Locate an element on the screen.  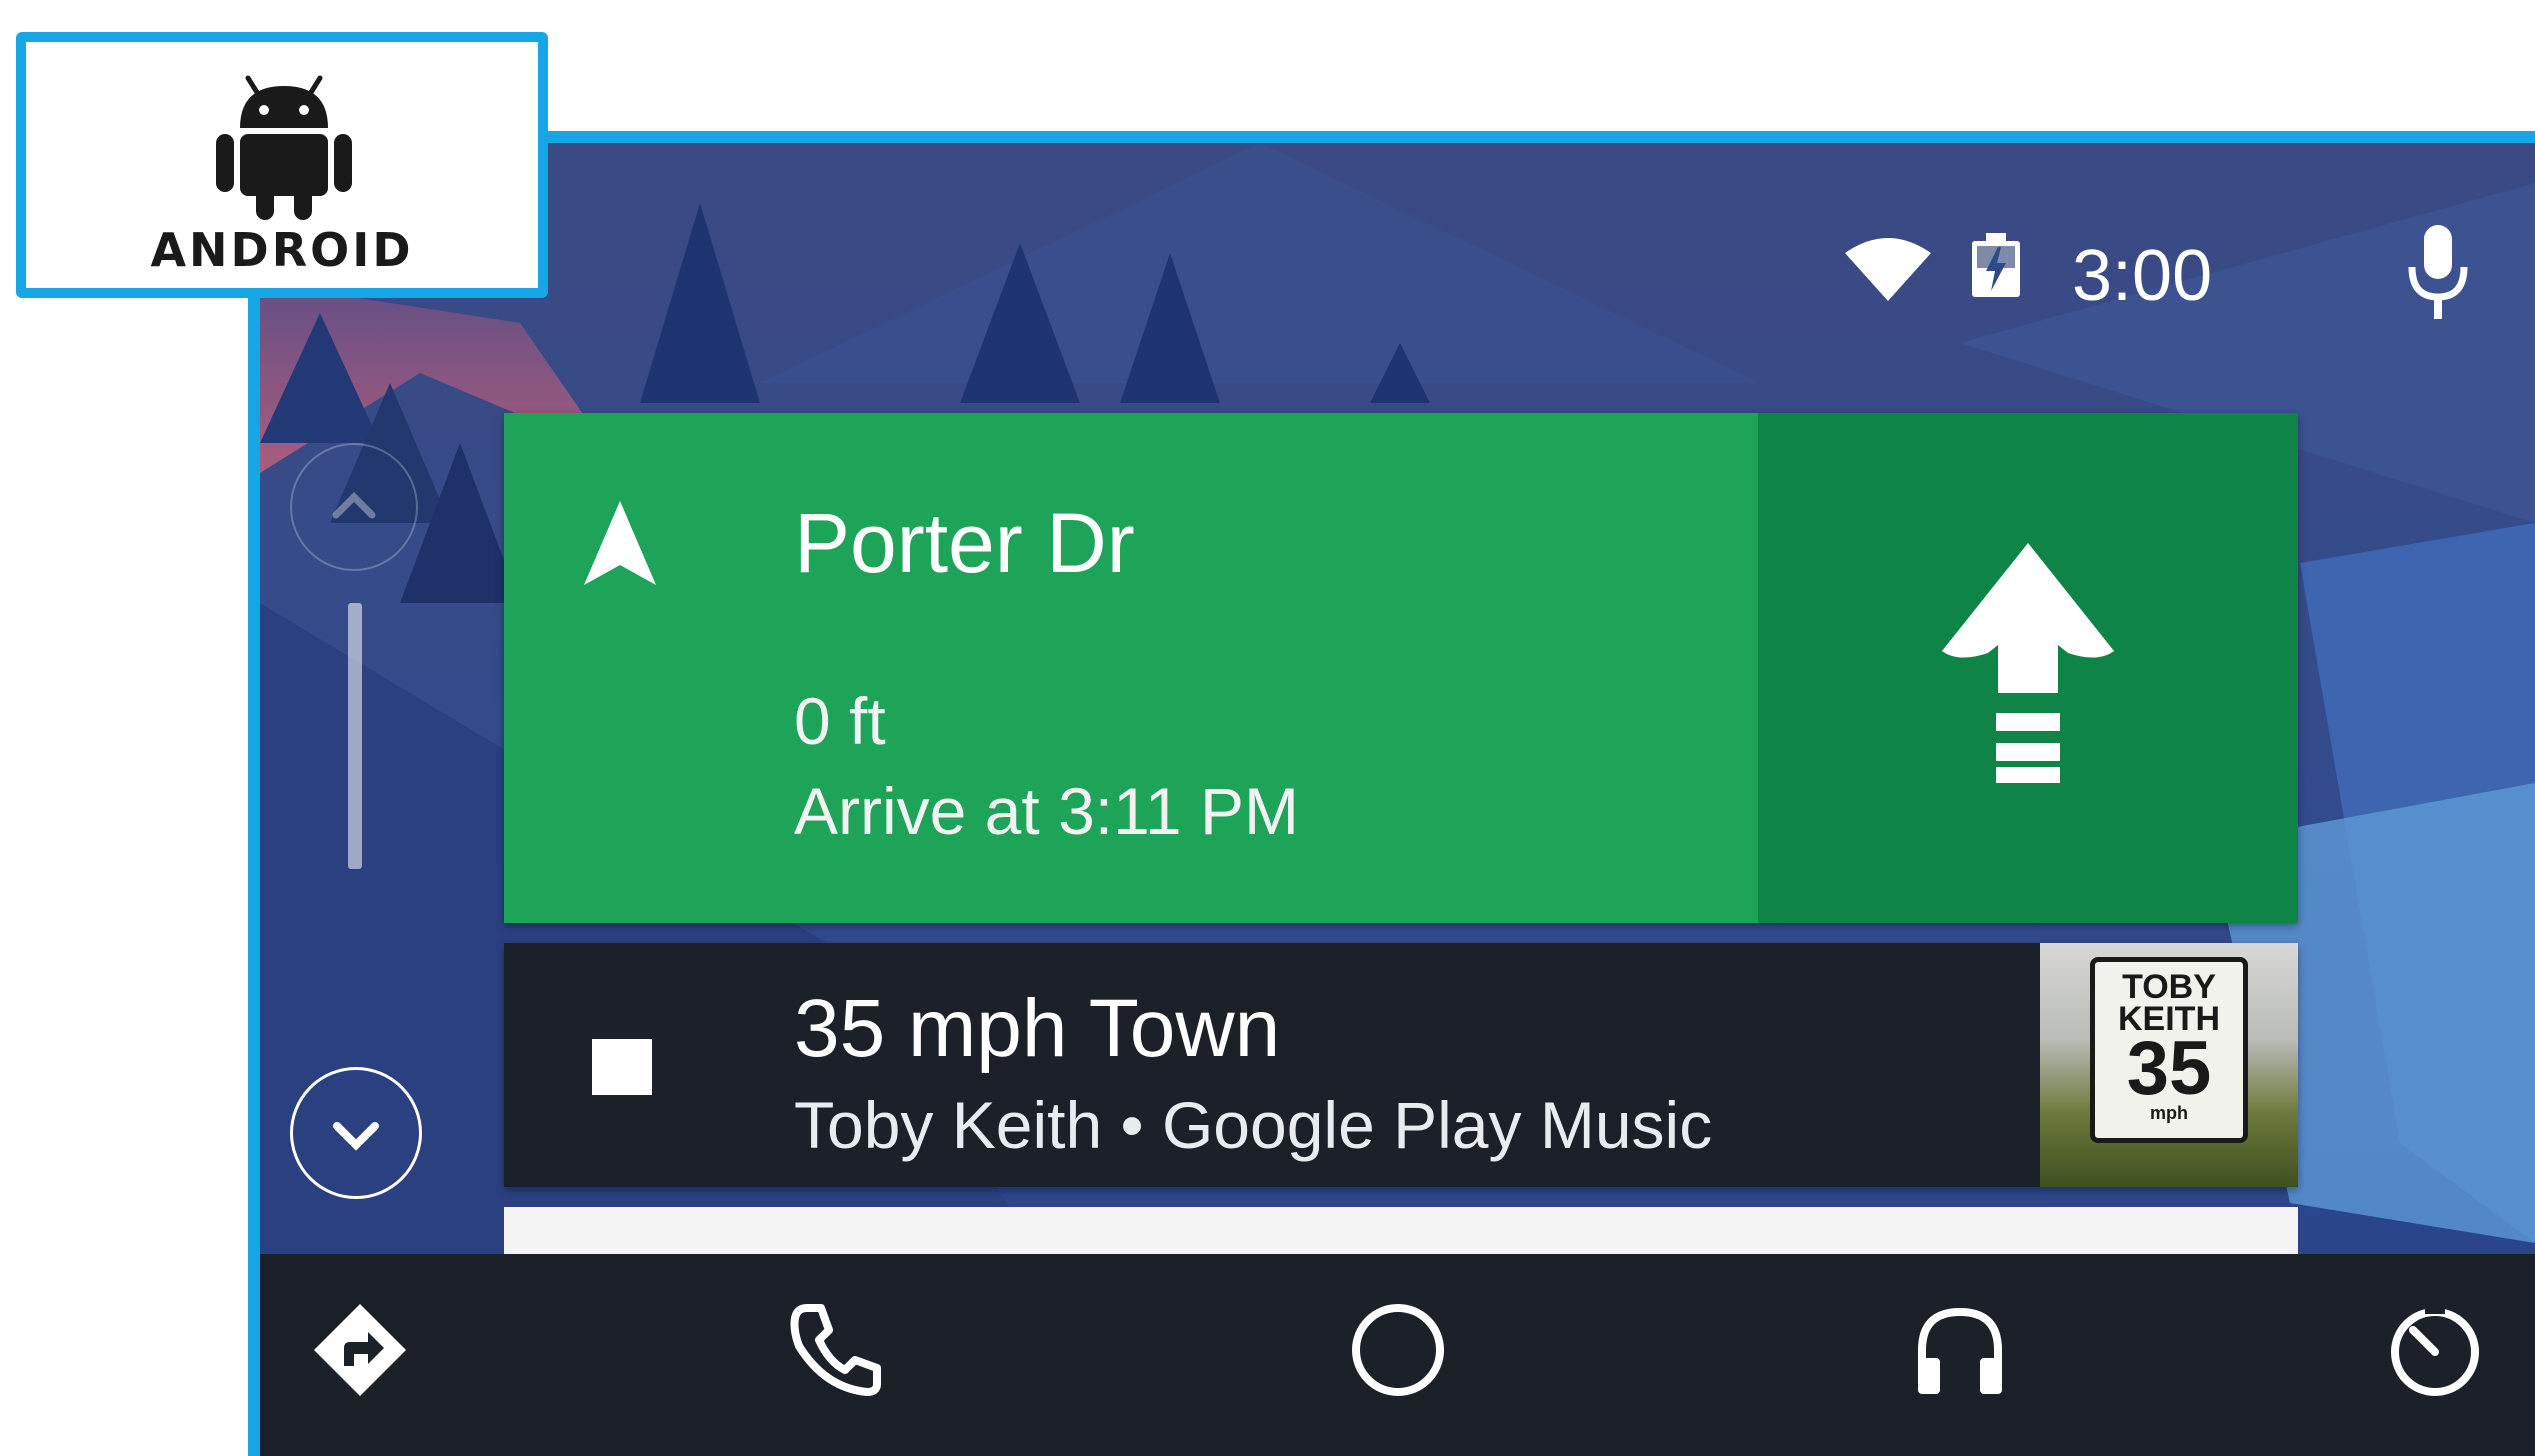
track-title: 35 mph Town is located at coordinates (1037, 1028).